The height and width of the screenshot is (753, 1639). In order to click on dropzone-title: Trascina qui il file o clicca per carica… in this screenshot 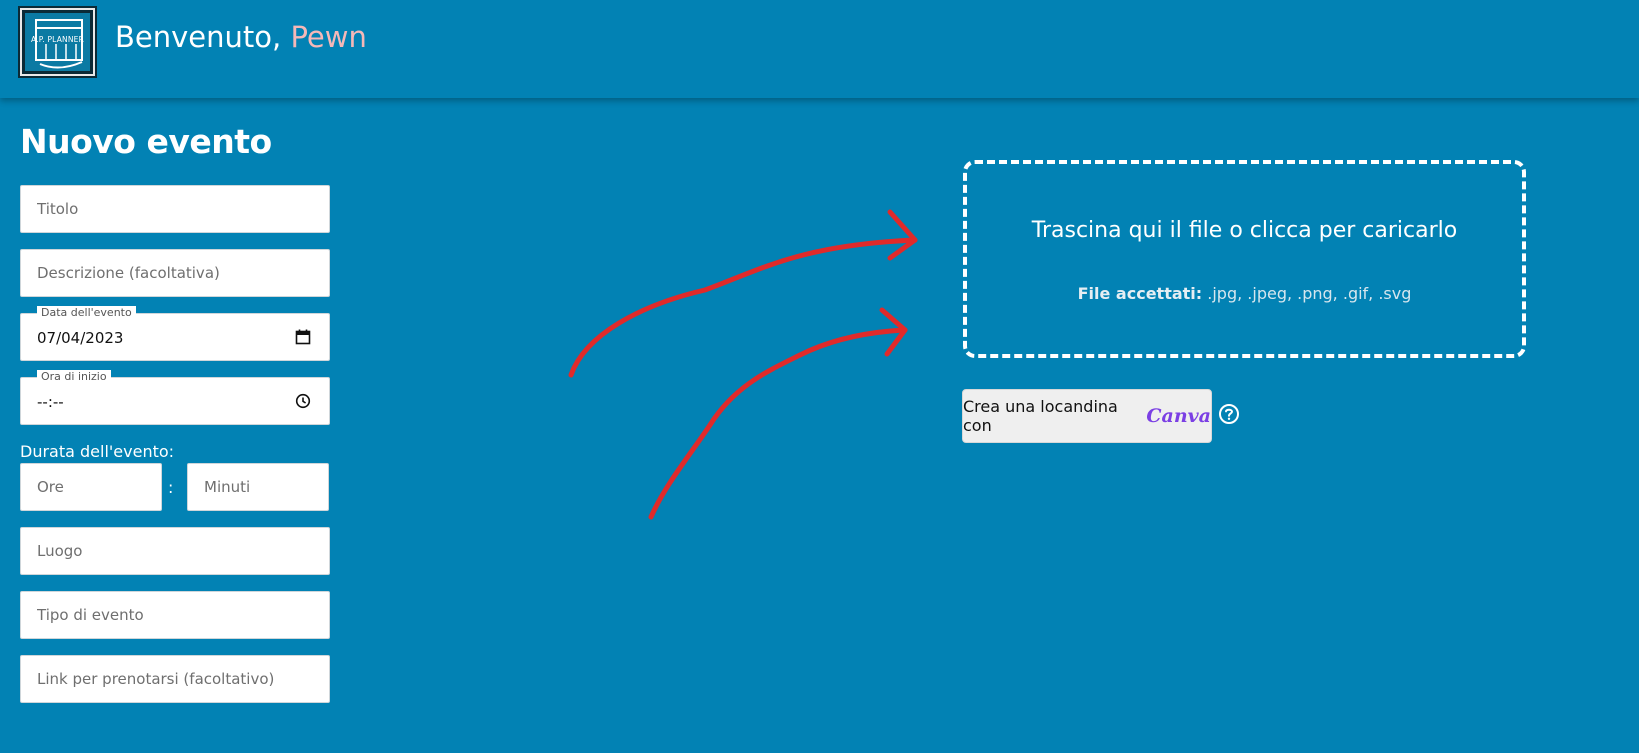, I will do `click(1244, 230)`.